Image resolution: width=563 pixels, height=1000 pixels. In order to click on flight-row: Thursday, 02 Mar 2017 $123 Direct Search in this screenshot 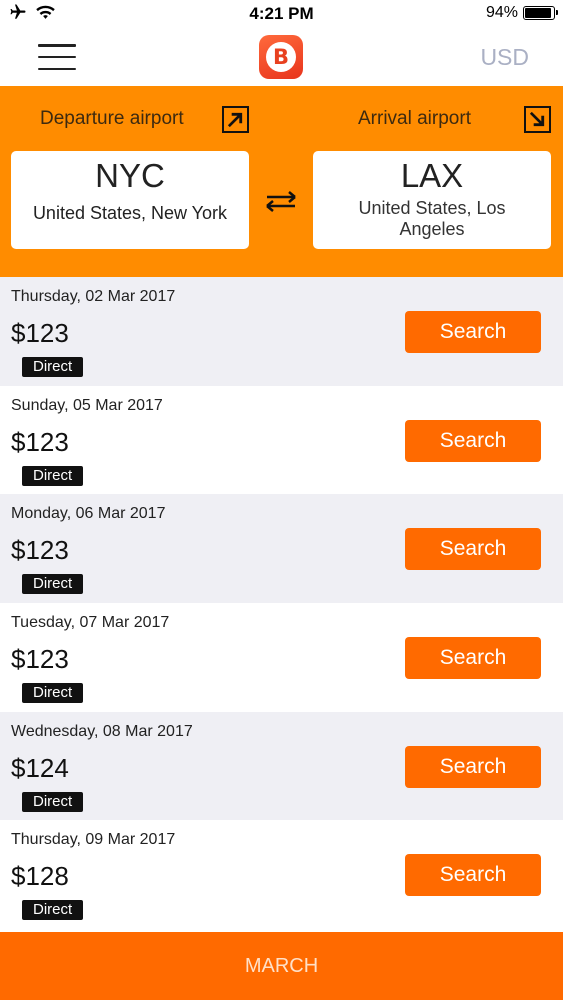, I will do `click(281, 331)`.